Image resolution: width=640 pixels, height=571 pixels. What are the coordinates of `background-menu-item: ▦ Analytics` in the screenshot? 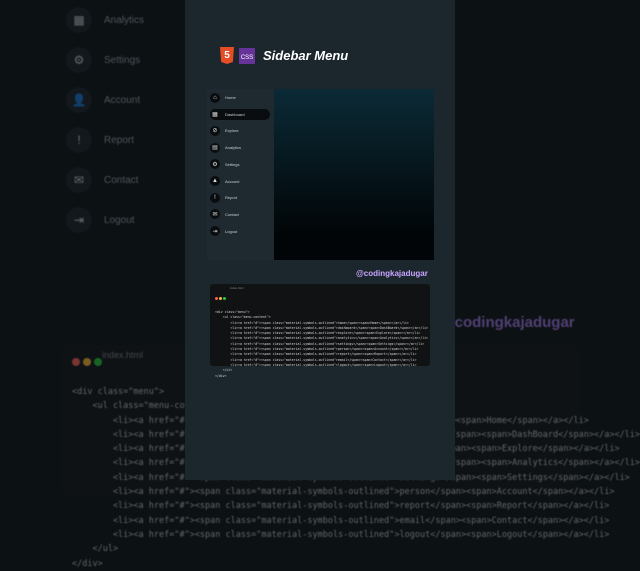 It's located at (105, 20).